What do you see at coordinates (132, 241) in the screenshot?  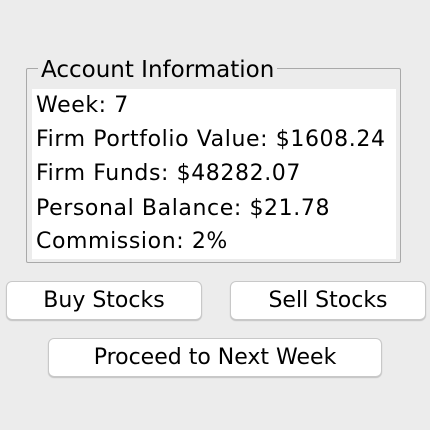 I see `commission-line: Commission: 2%` at bounding box center [132, 241].